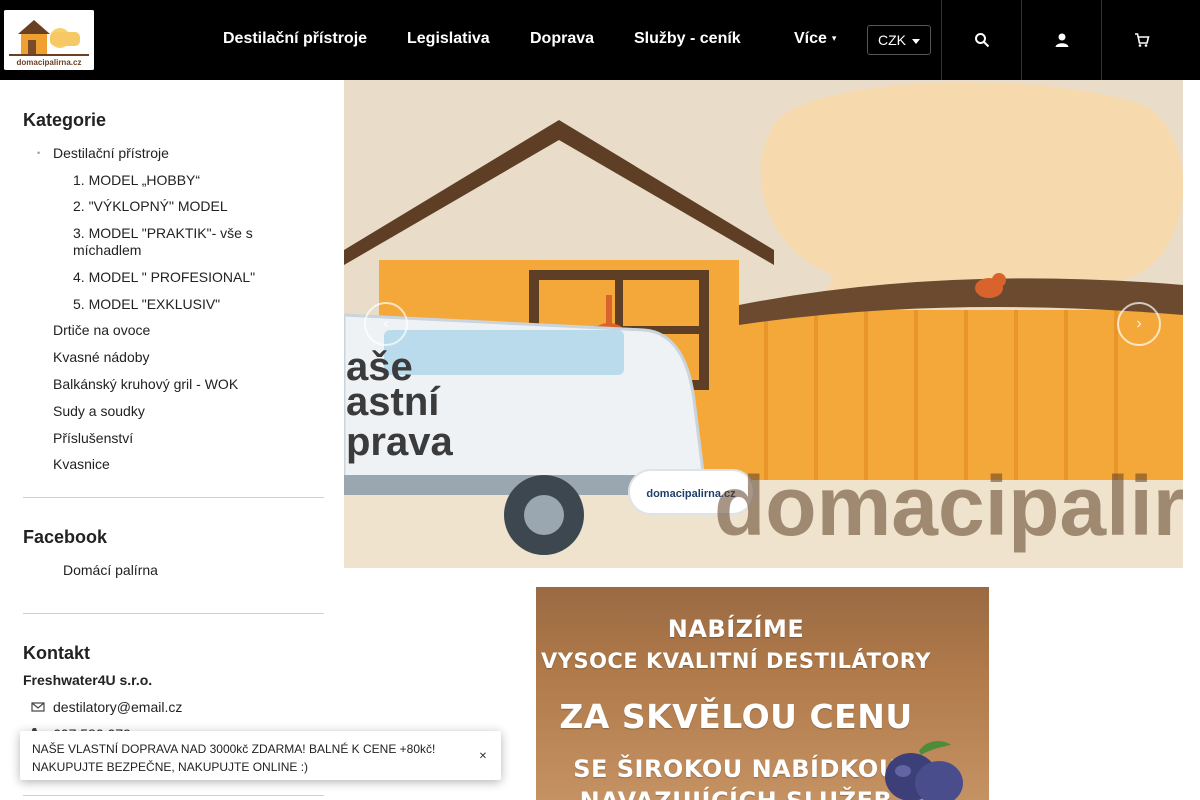 The image size is (1200, 800). I want to click on contact-title: Kontakt, so click(56, 653).